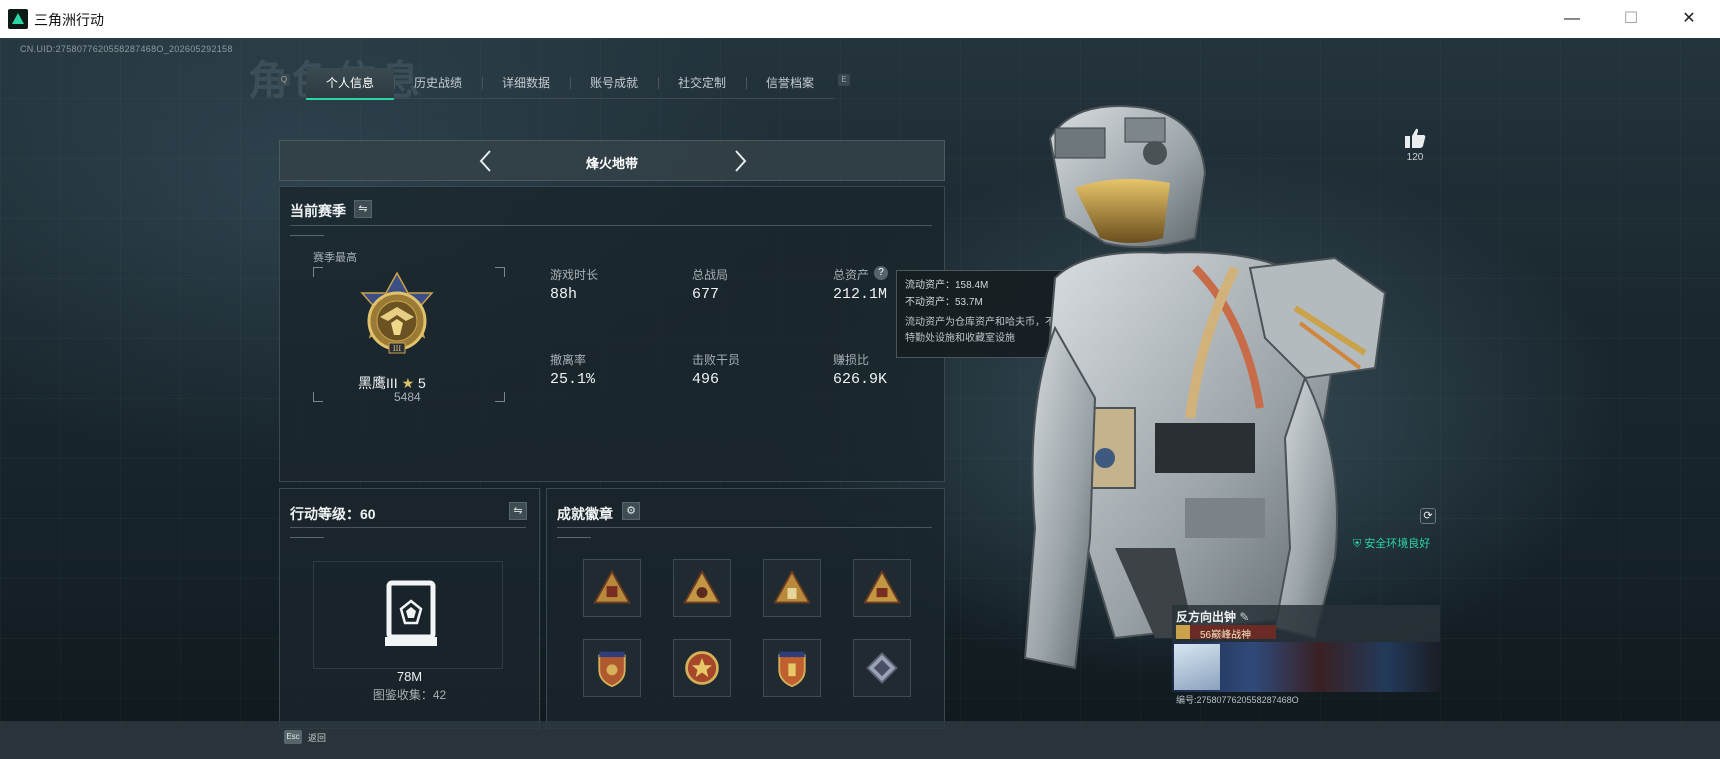  What do you see at coordinates (69, 20) in the screenshot?
I see `window-title: 三角洲行动` at bounding box center [69, 20].